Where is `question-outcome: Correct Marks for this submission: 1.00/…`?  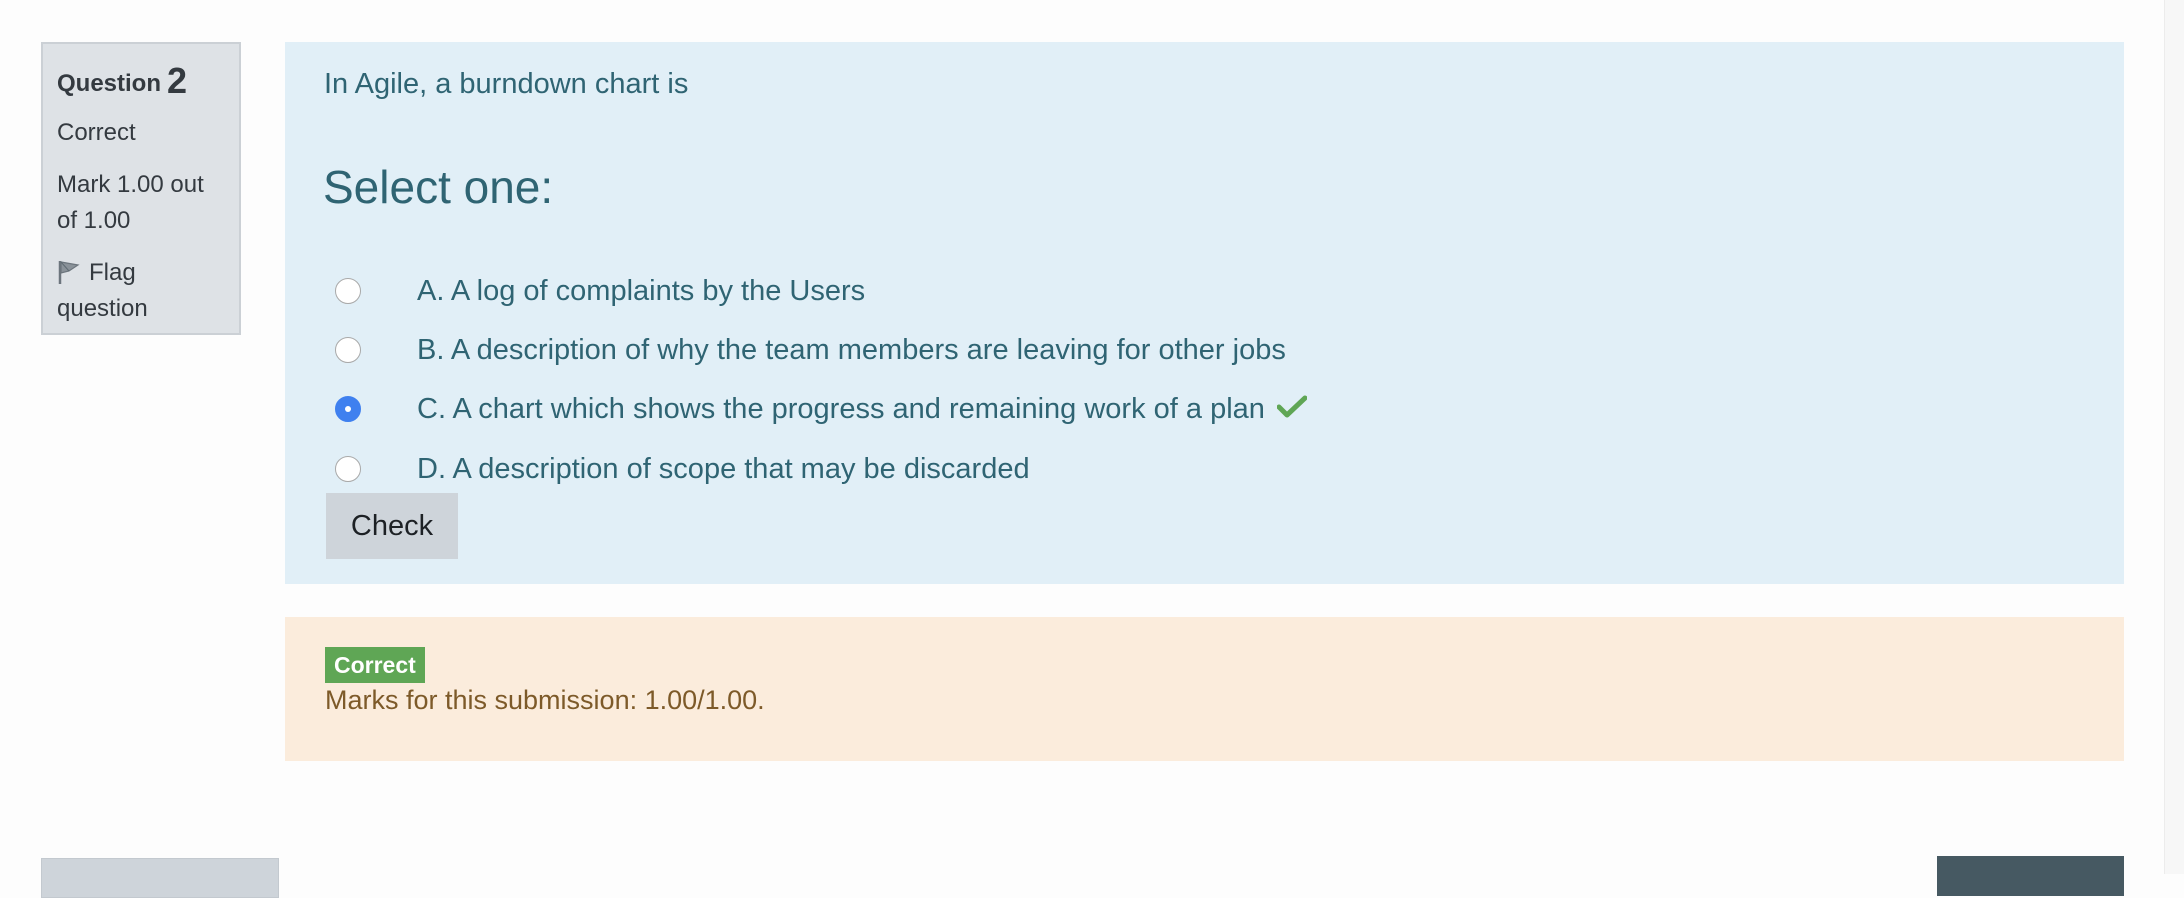 question-outcome: Correct Marks for this submission: 1.00/… is located at coordinates (1204, 689).